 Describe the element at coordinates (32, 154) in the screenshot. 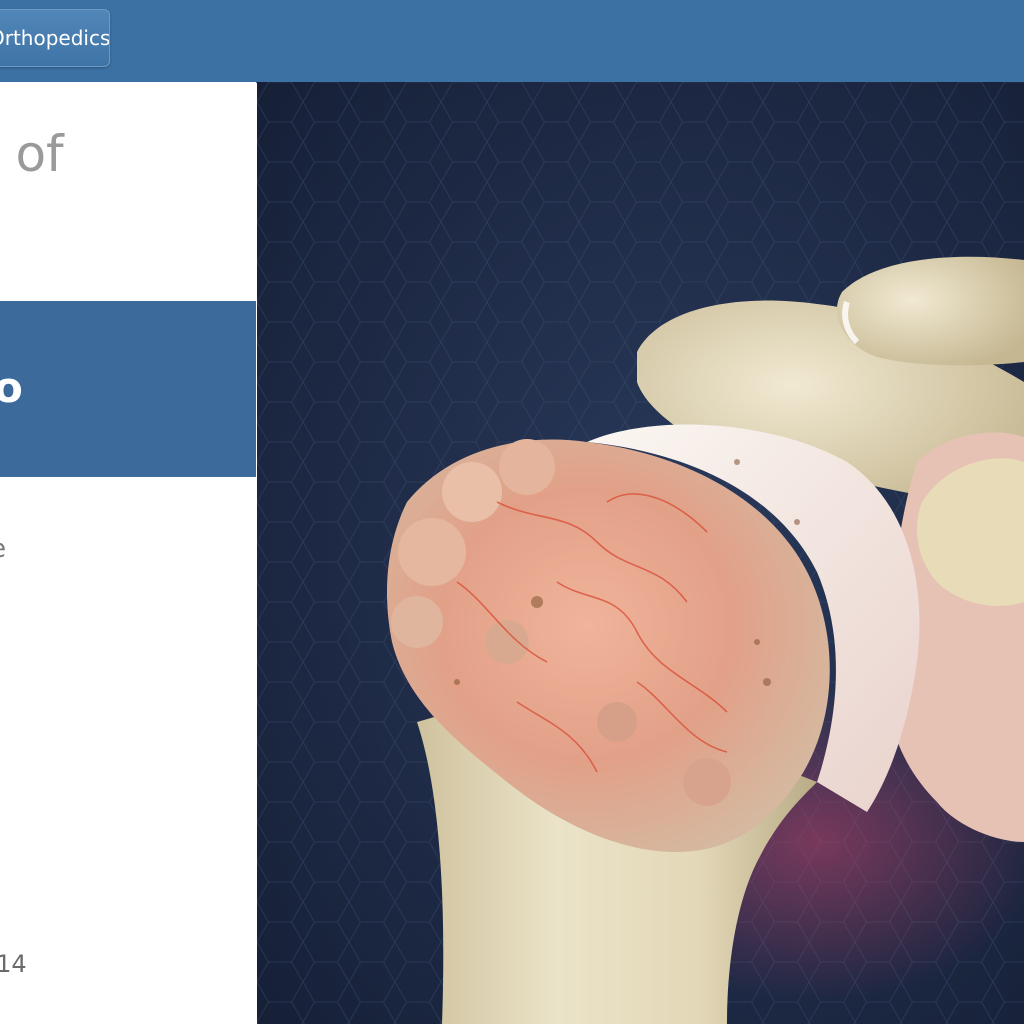

I see `article-title-line-1: tis of` at that location.